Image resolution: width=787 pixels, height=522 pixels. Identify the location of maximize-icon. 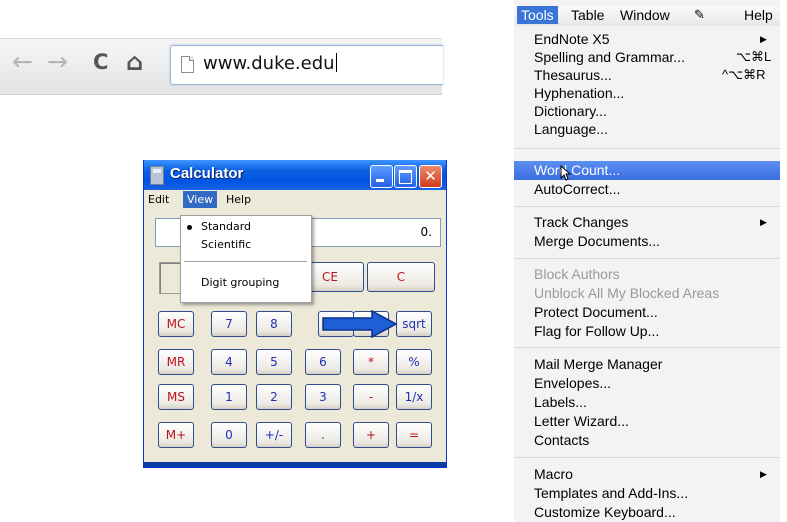
(405, 177).